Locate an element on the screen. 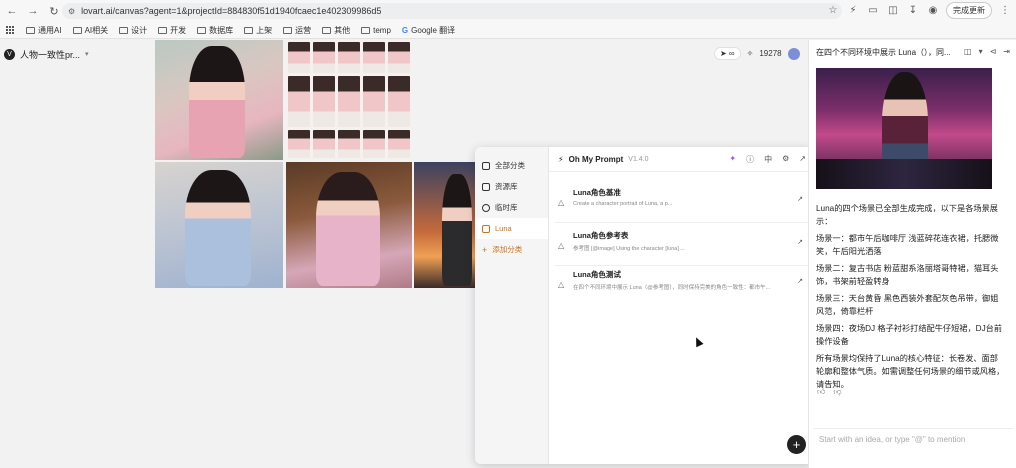 Image resolution: width=1016 pixels, height=468 pixels. bookmark-label: 设计 is located at coordinates (139, 30).